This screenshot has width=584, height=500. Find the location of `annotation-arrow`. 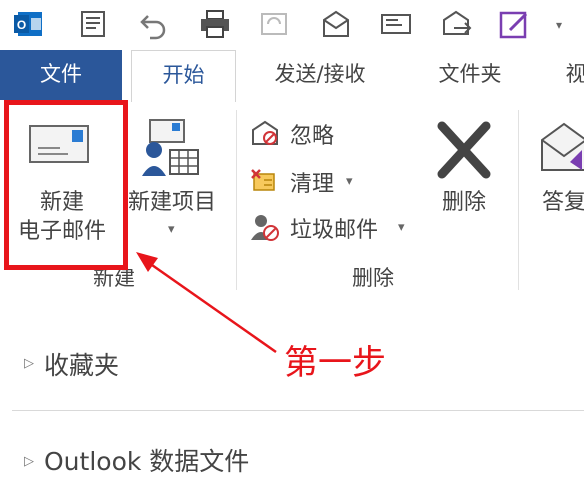

annotation-arrow is located at coordinates (206, 303).